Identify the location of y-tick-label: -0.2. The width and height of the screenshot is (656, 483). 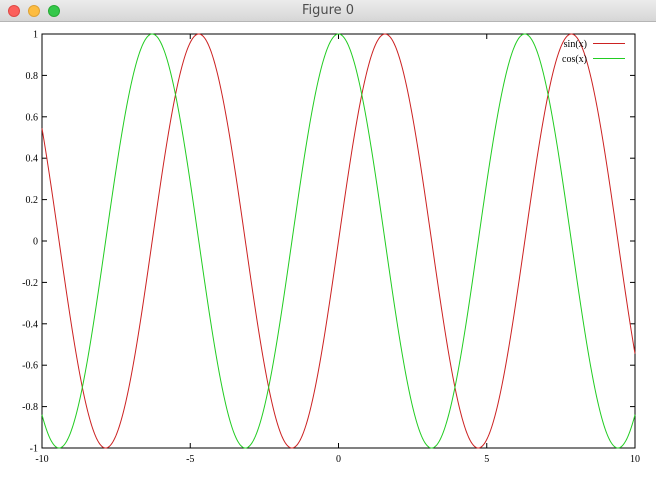
(30, 283).